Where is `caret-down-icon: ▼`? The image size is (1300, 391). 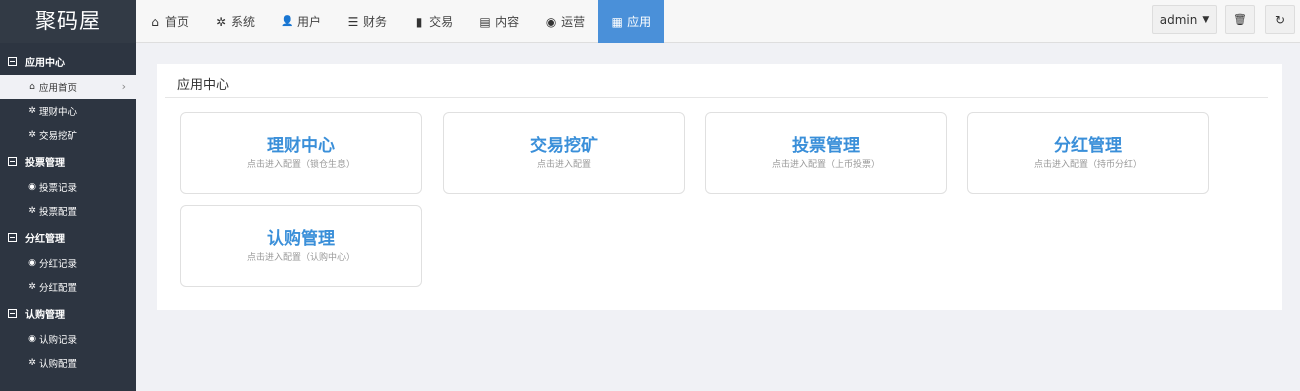
caret-down-icon: ▼ is located at coordinates (1206, 19).